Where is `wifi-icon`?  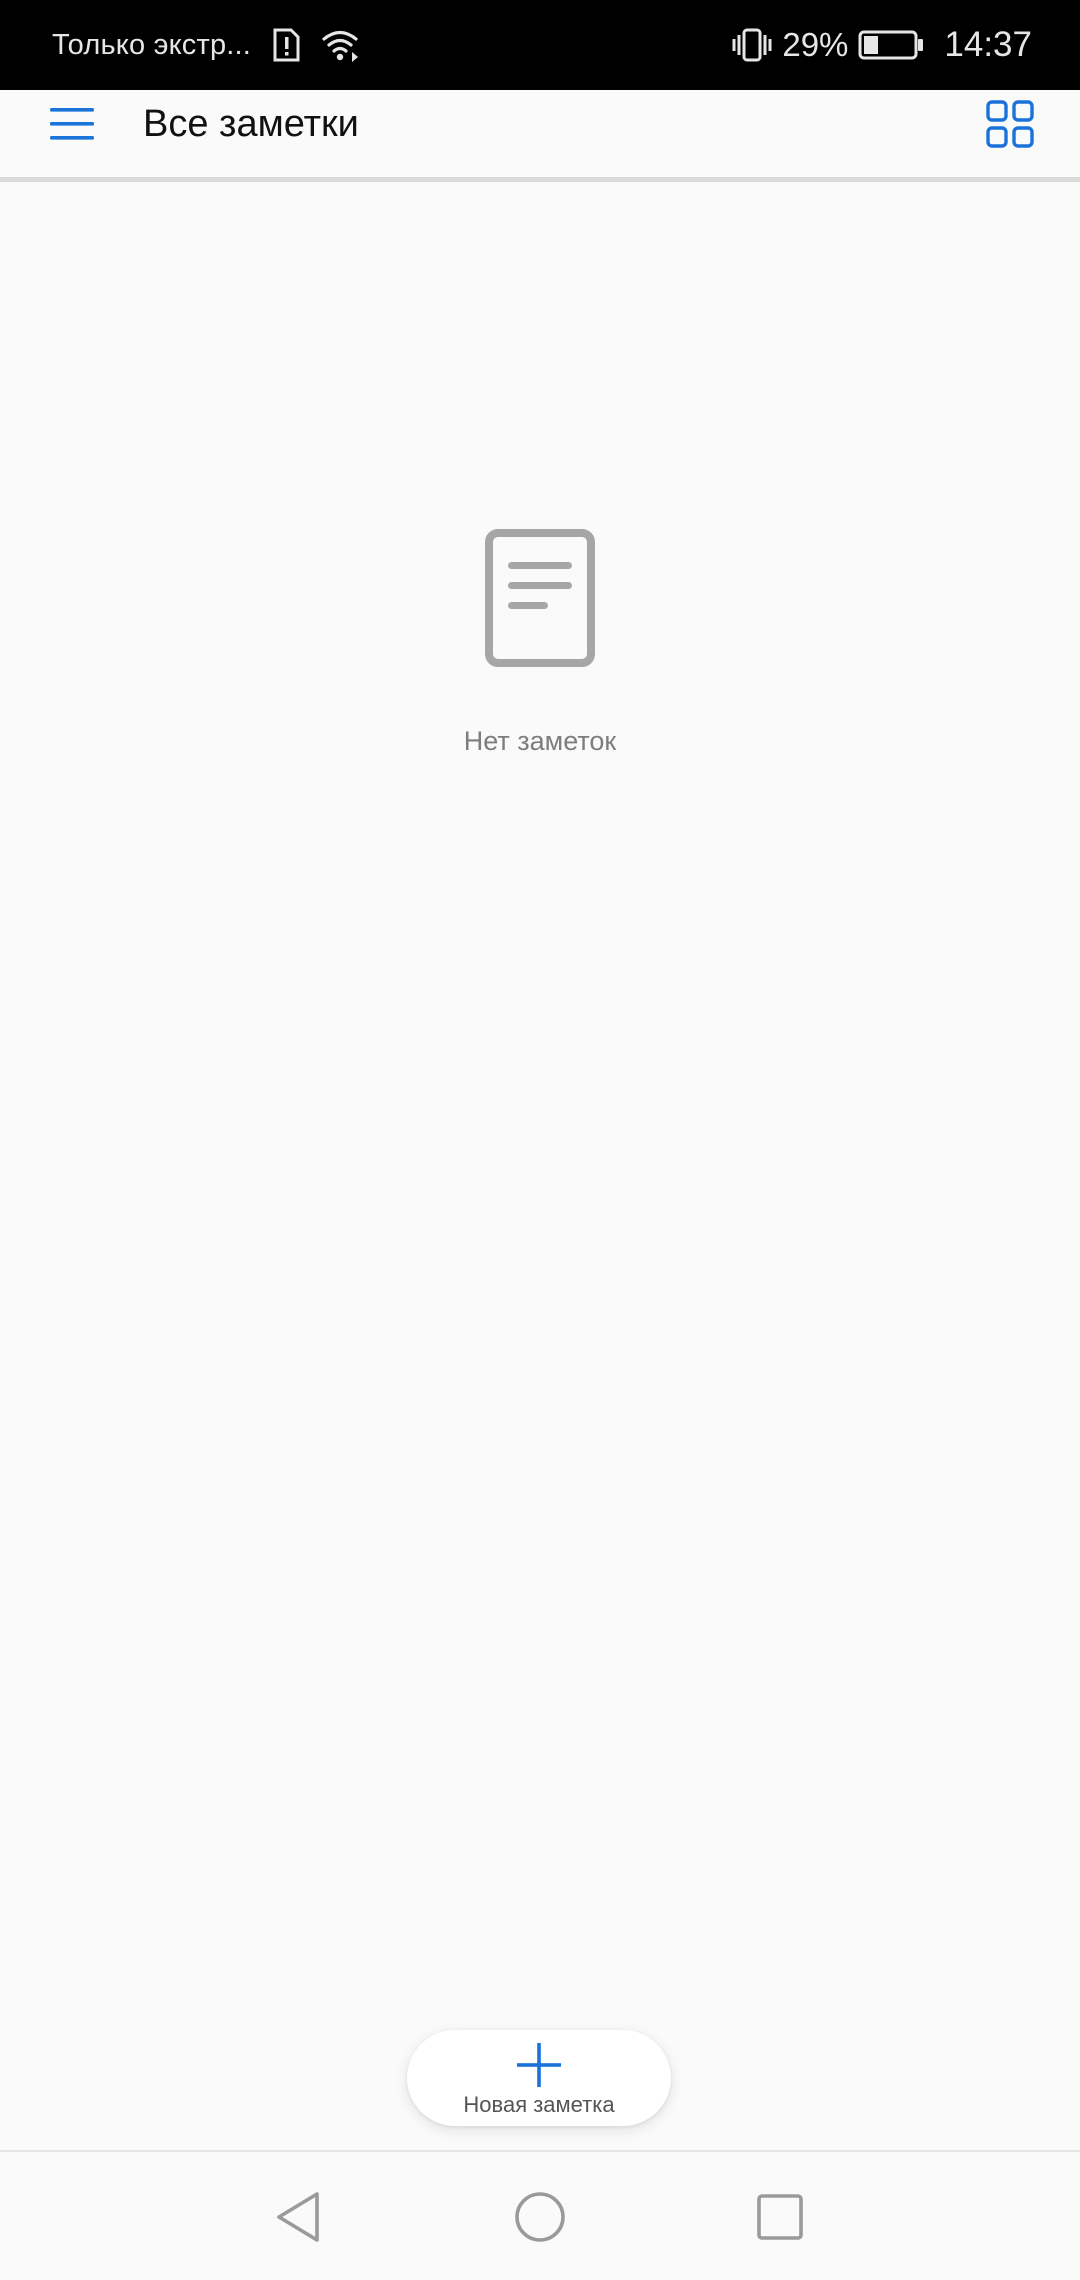 wifi-icon is located at coordinates (341, 45).